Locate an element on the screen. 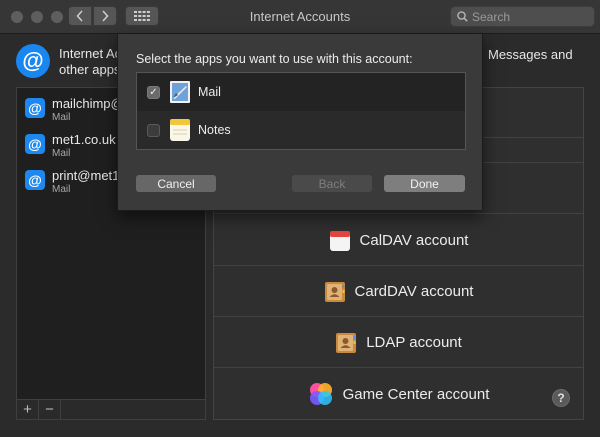 This screenshot has width=600, height=437. add-account-button: + is located at coordinates (28, 409).